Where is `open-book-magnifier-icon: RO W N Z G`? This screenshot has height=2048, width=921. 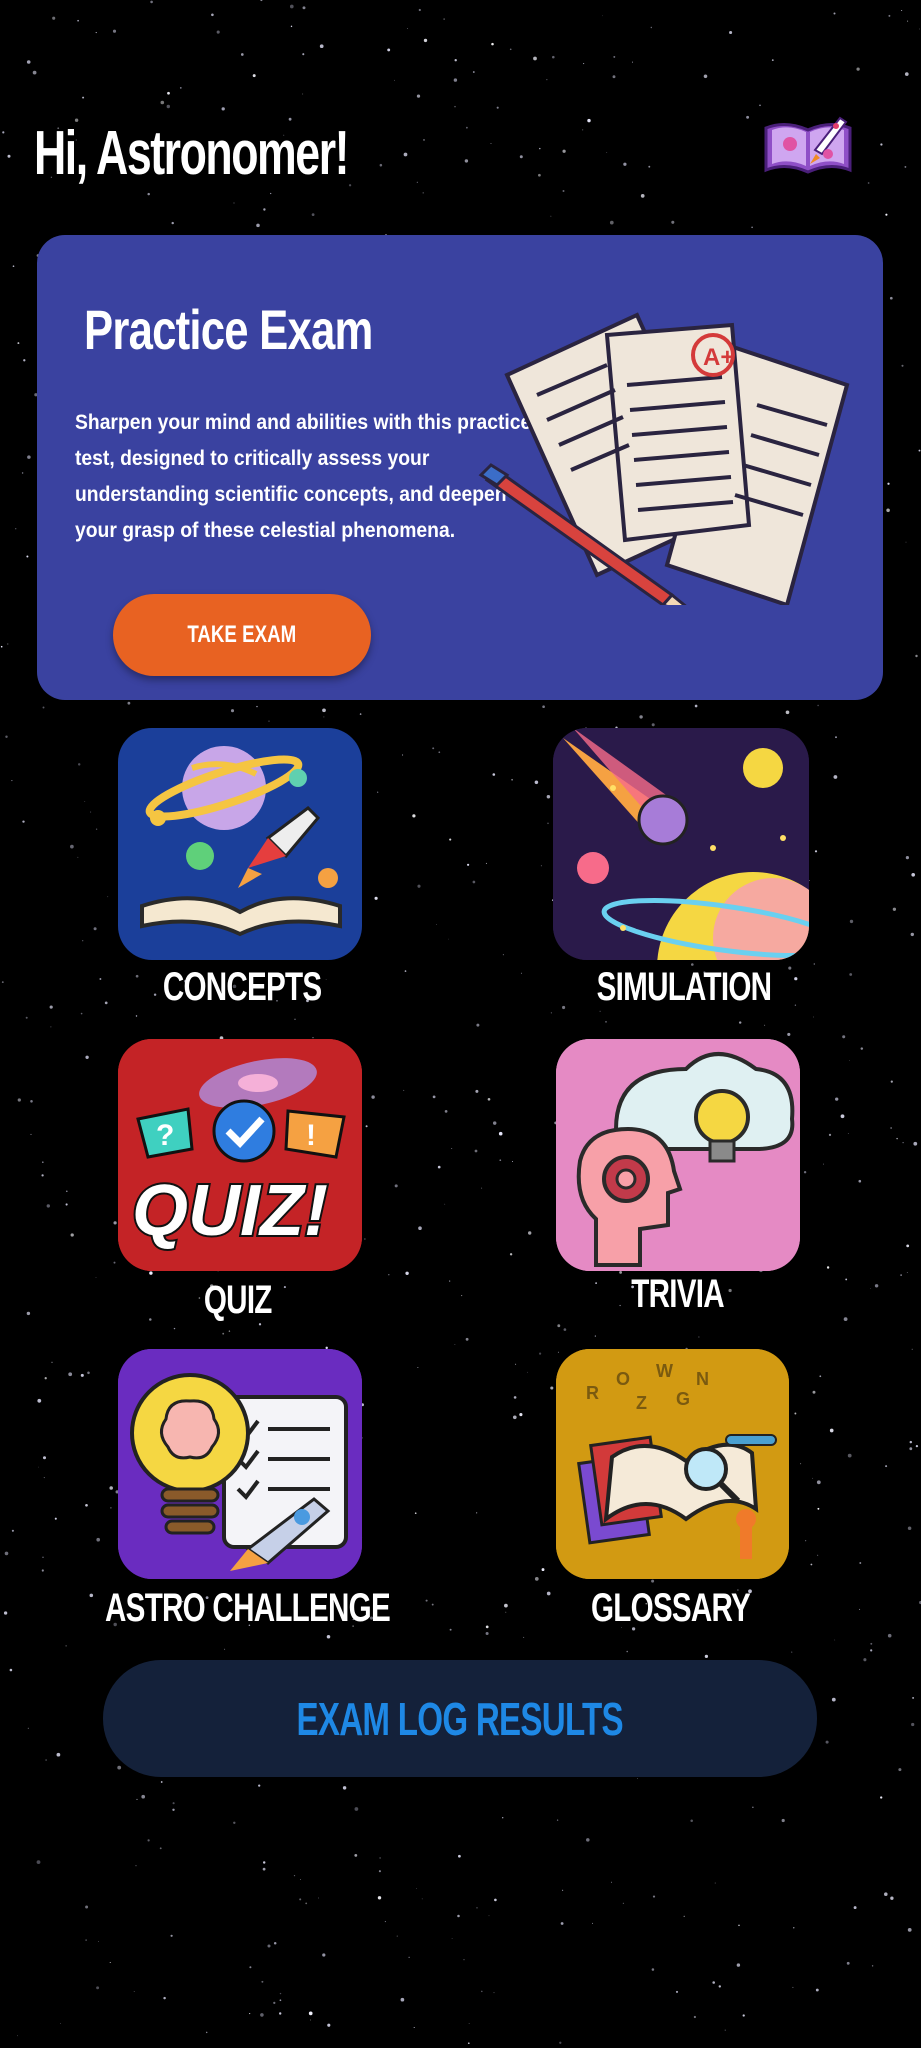
open-book-magnifier-icon: RO W N Z G is located at coordinates (672, 1464).